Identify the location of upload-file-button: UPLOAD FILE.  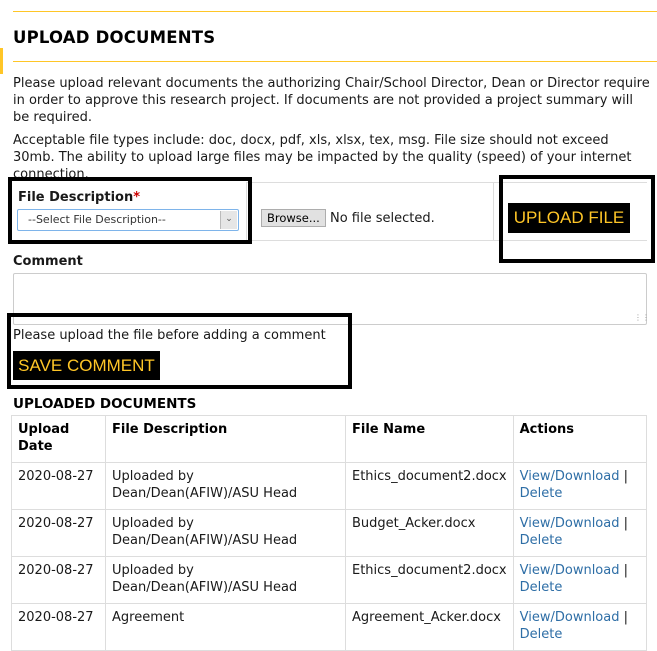
(569, 218).